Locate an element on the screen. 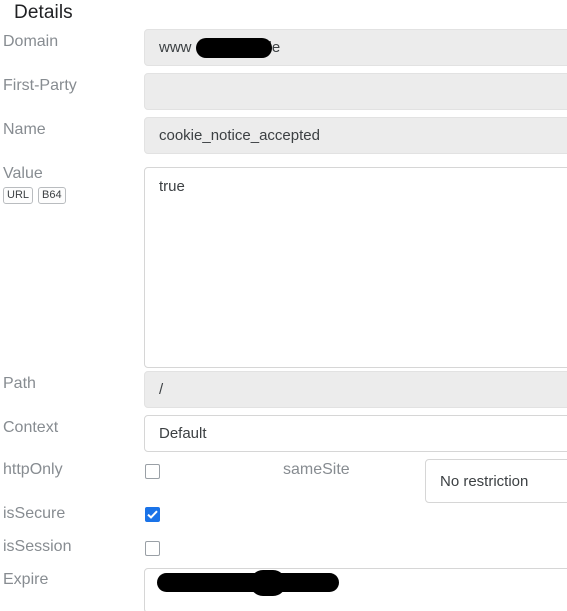  name-value: cookie_notice_accepted is located at coordinates (239, 135).